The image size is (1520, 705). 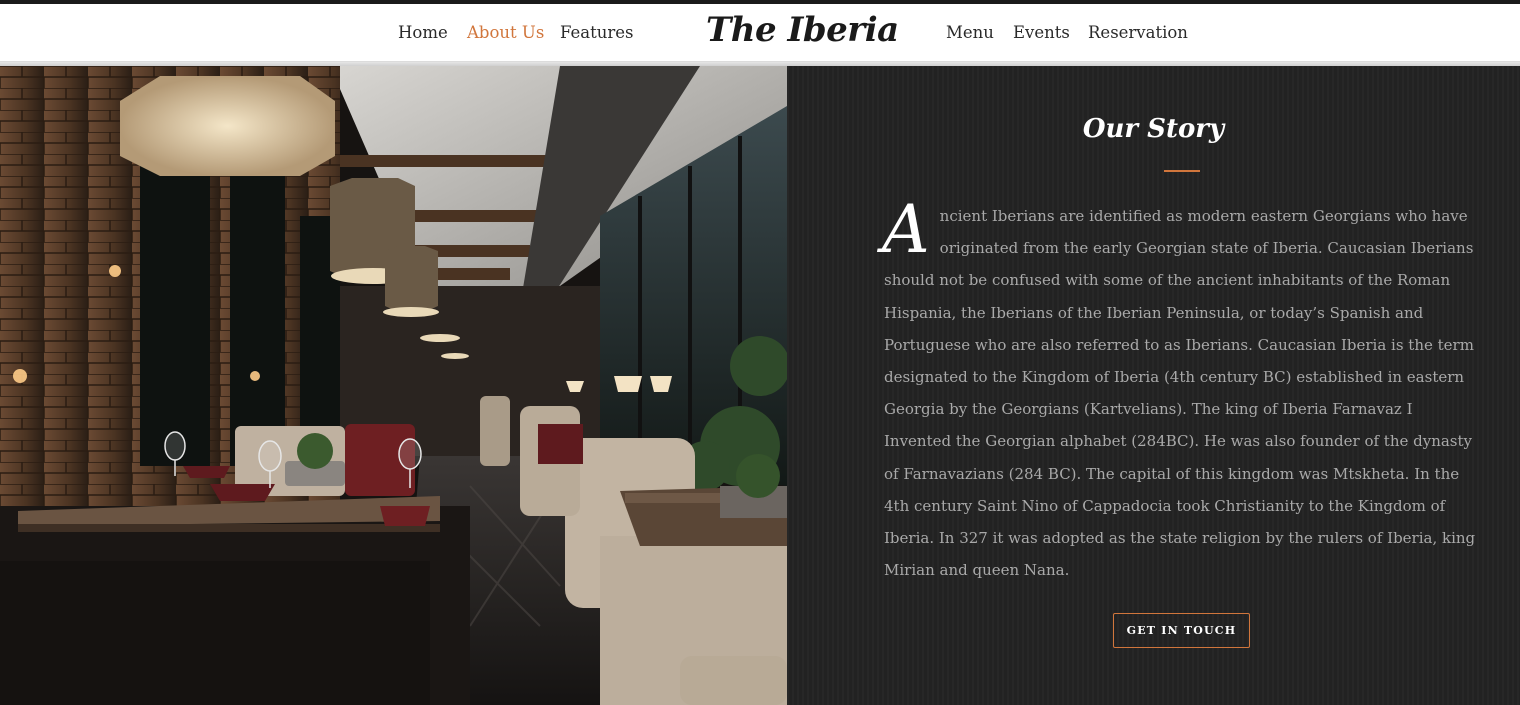 What do you see at coordinates (970, 32) in the screenshot?
I see `nav-menu-link: Menu` at bounding box center [970, 32].